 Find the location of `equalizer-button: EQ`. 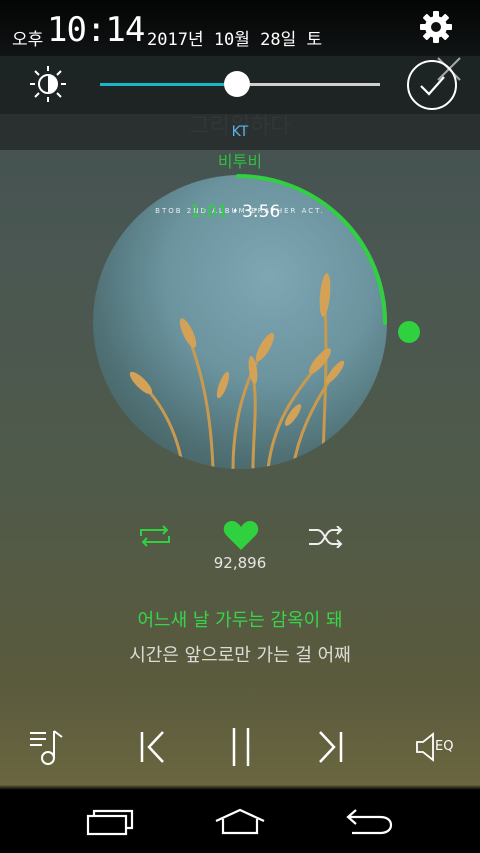

equalizer-button: EQ is located at coordinates (438, 747).